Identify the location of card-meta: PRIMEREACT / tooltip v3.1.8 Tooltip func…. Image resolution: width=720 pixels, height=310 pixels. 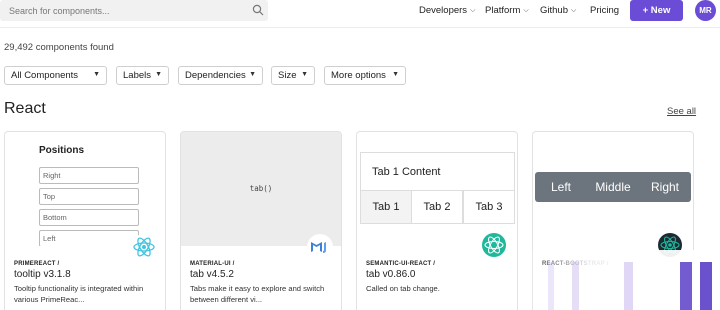
(85, 278).